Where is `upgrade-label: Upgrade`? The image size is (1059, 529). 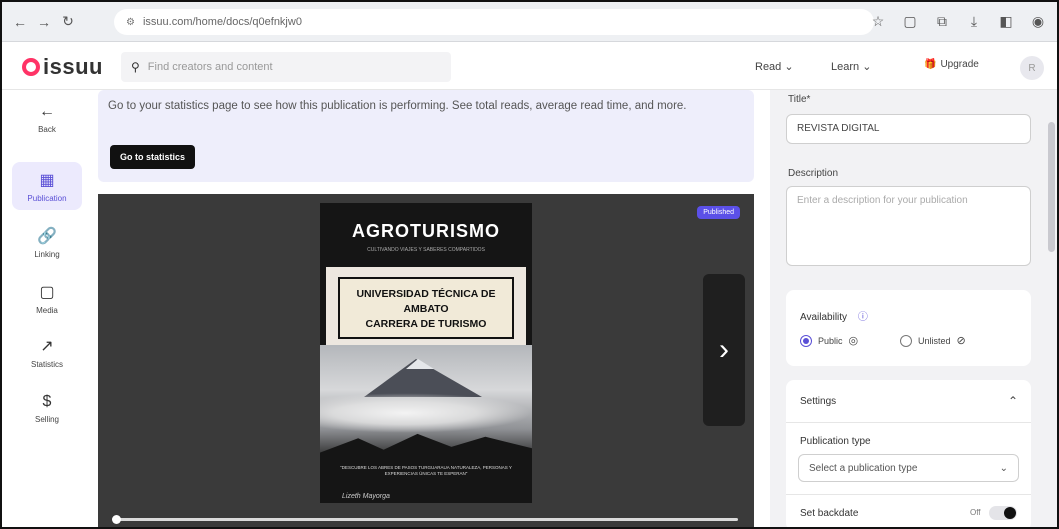
upgrade-label: Upgrade is located at coordinates (959, 64).